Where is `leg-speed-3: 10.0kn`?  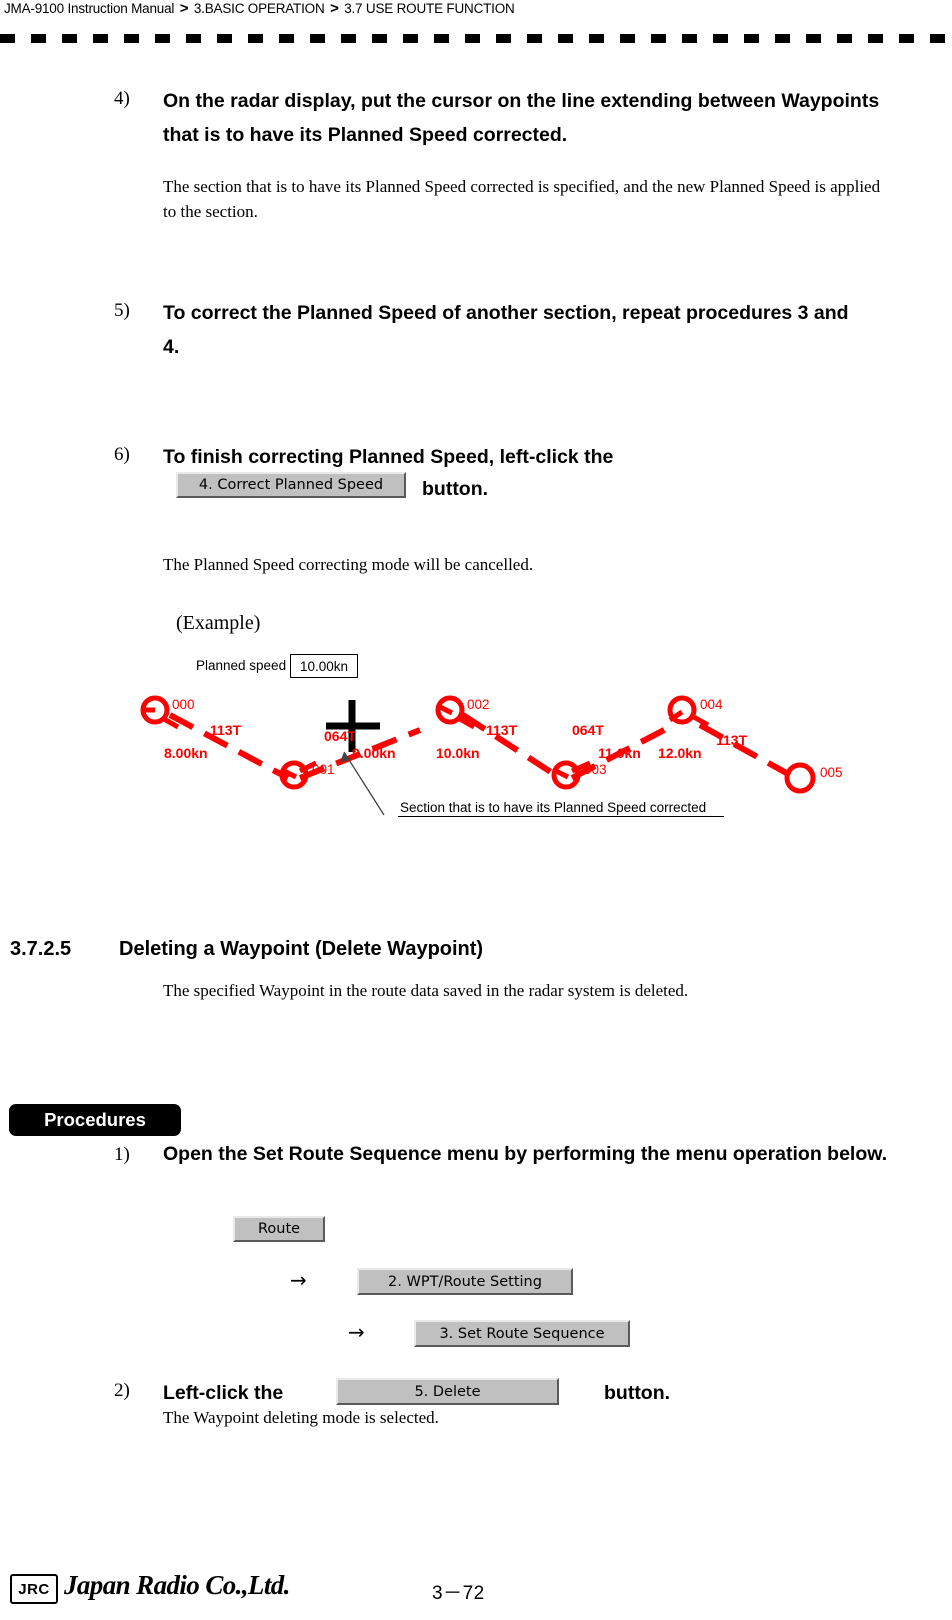 leg-speed-3: 10.0kn is located at coordinates (458, 753).